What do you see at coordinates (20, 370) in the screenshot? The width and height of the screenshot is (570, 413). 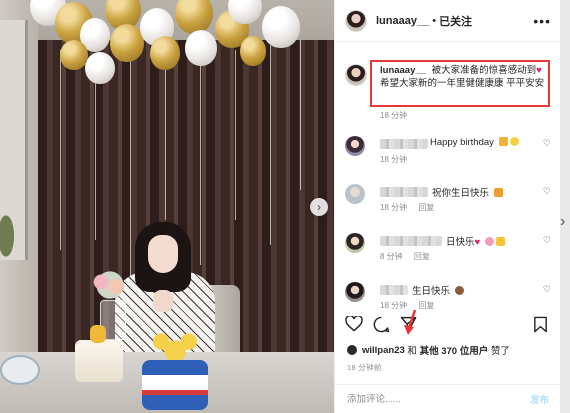 I see `plate` at bounding box center [20, 370].